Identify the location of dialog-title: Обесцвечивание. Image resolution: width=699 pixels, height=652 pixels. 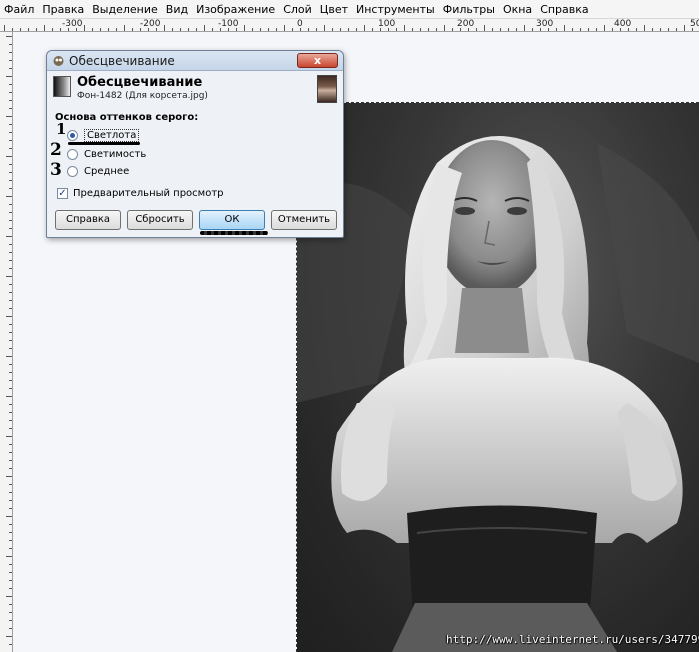
(122, 61).